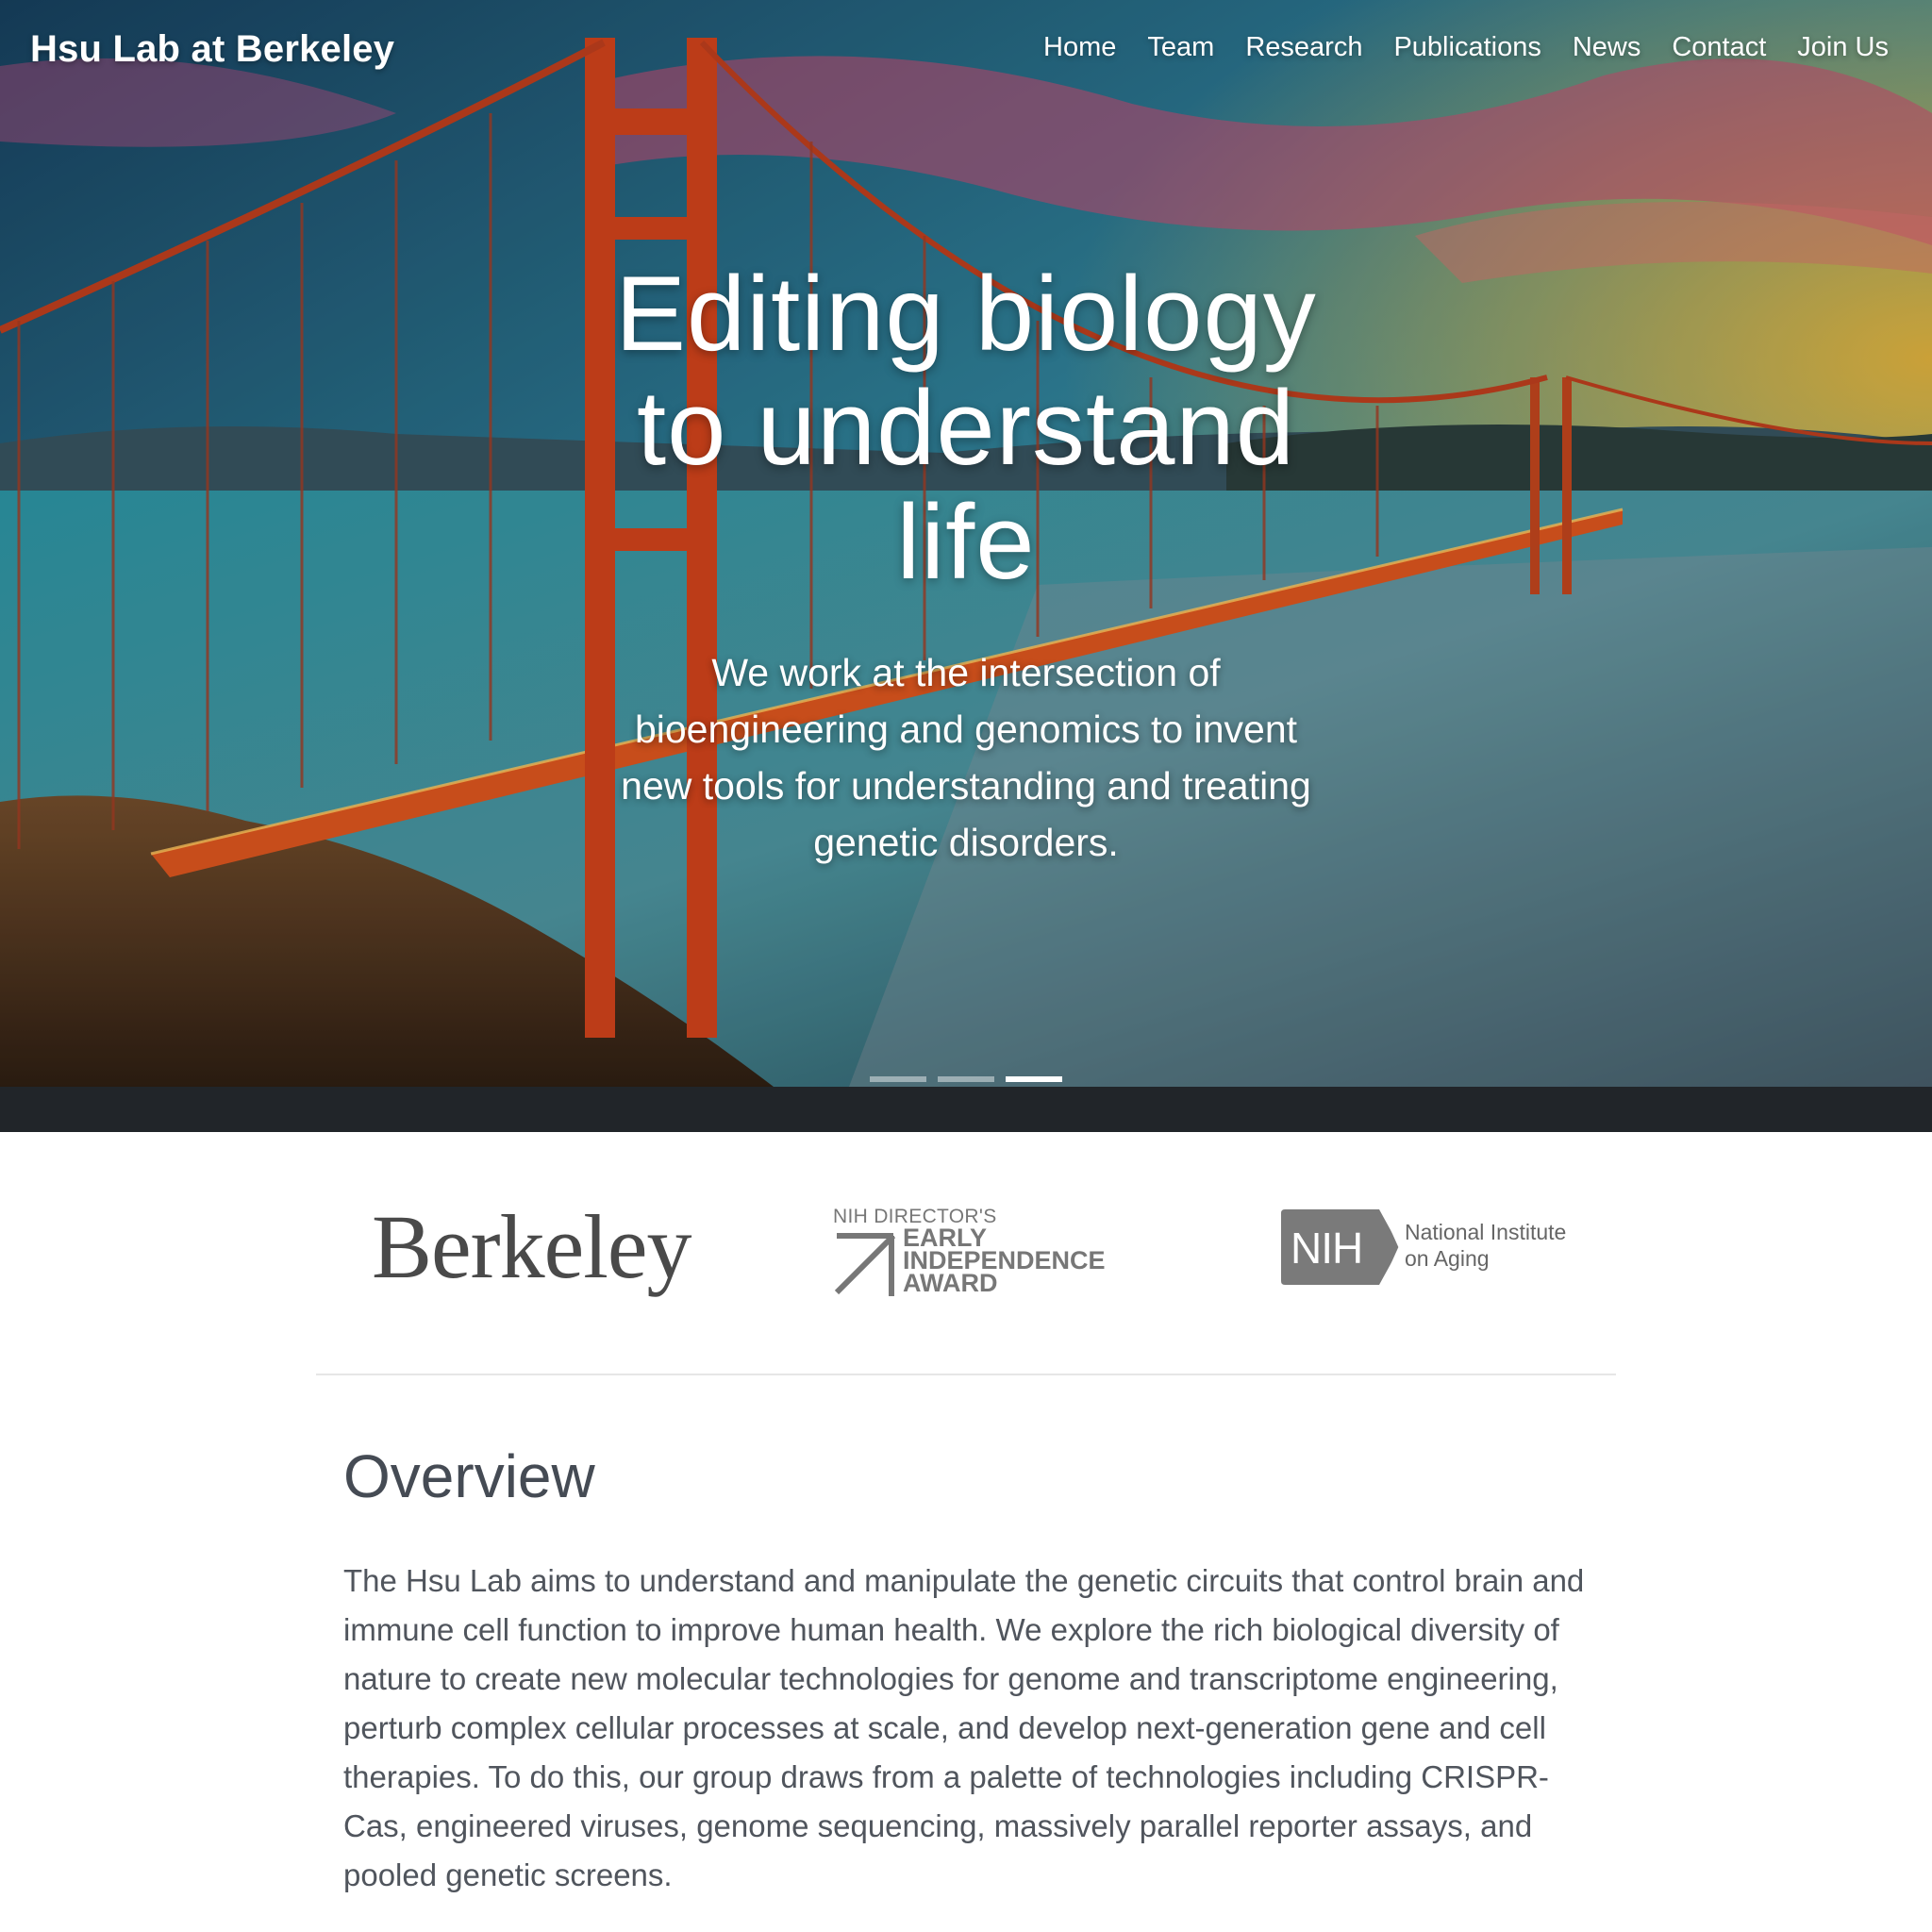 The image size is (1932, 1932). What do you see at coordinates (966, 1109) in the screenshot?
I see `hero-bottom-band` at bounding box center [966, 1109].